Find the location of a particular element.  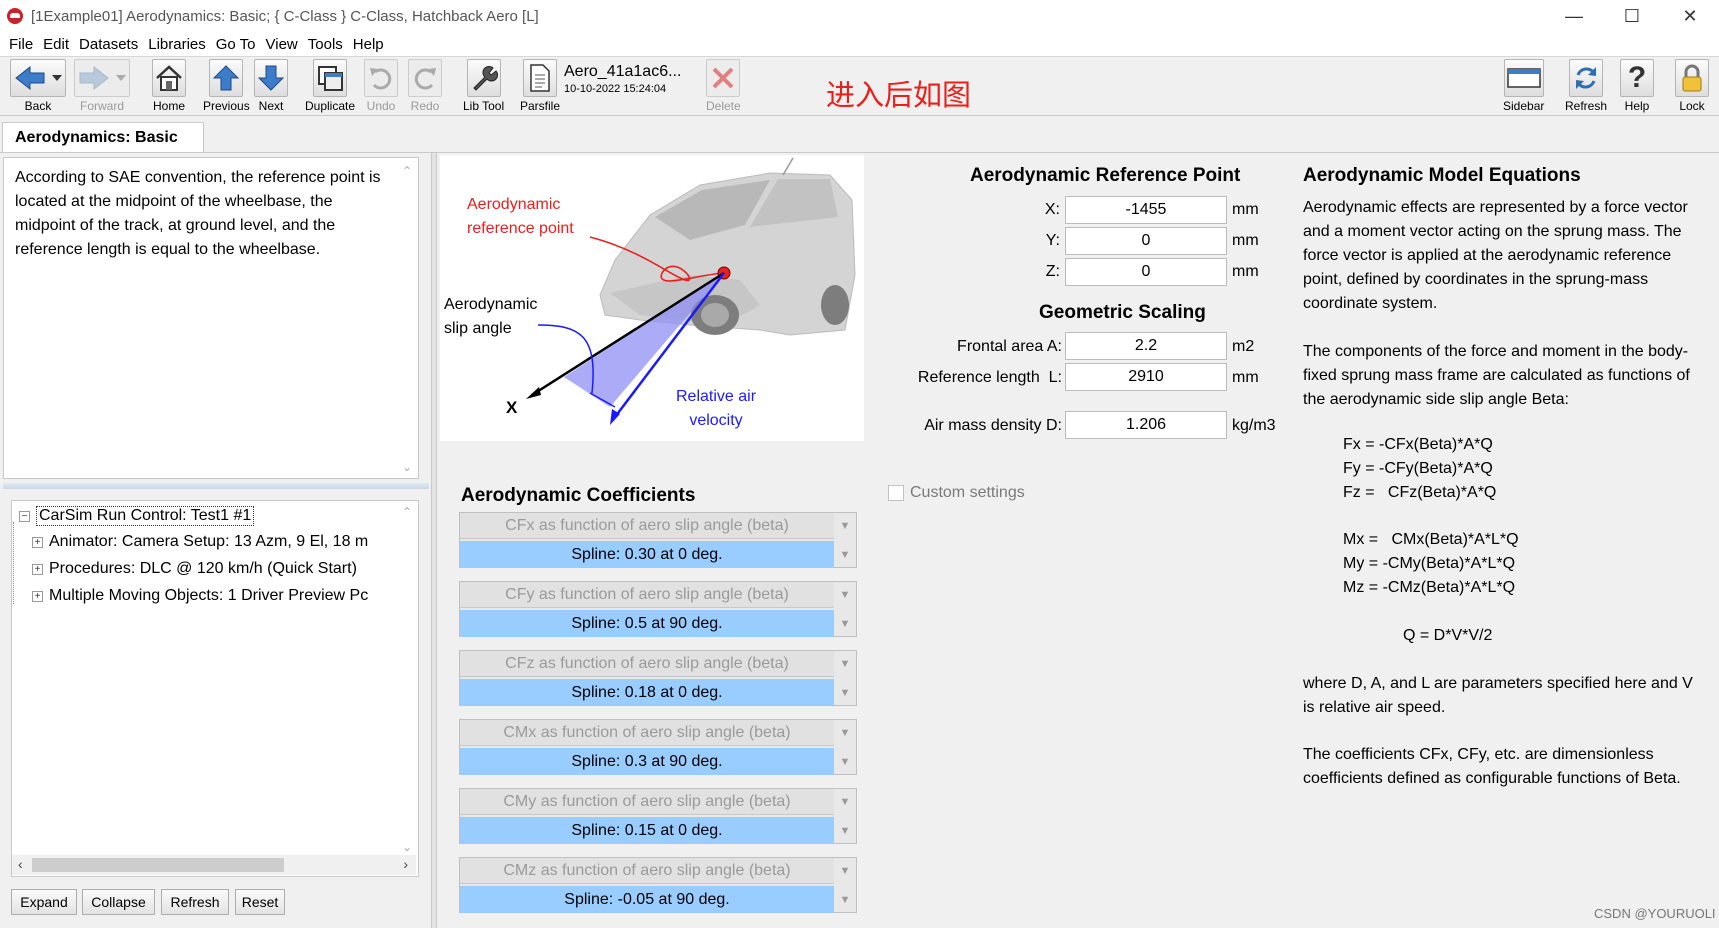

refresh-button: Refresh is located at coordinates (1586, 87).